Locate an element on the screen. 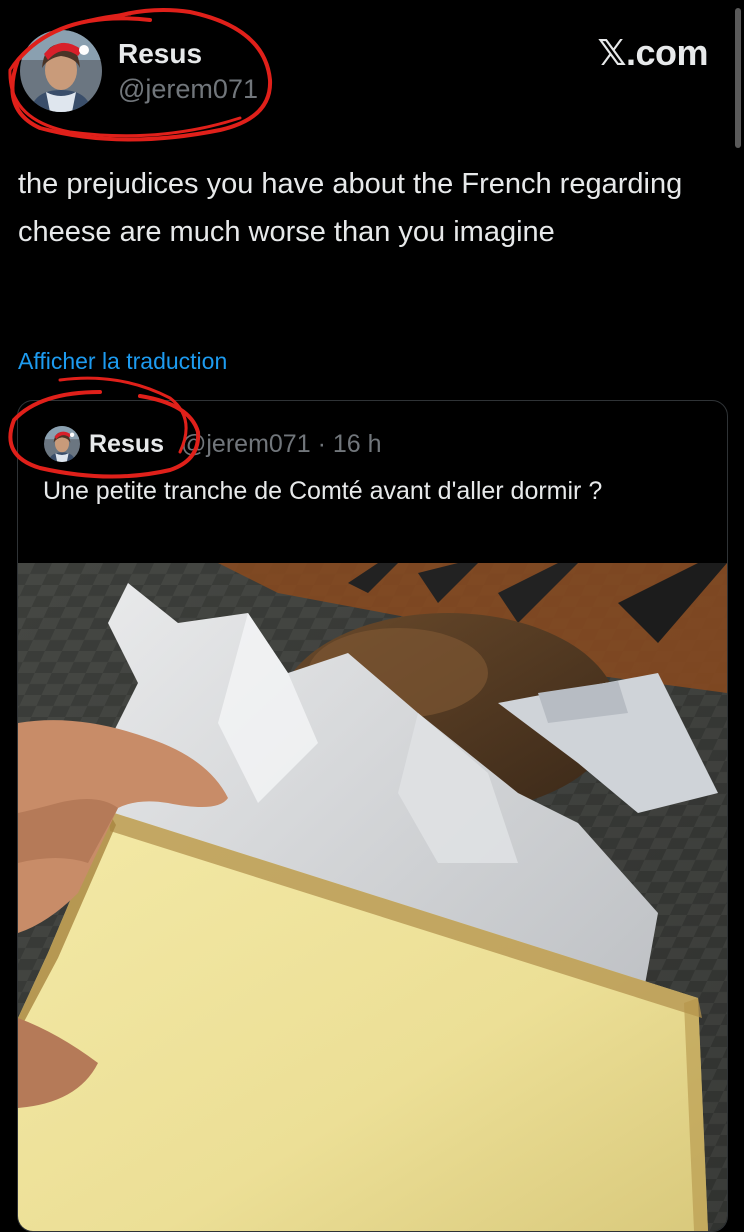  quoted-author-name: Resus is located at coordinates (126, 444).